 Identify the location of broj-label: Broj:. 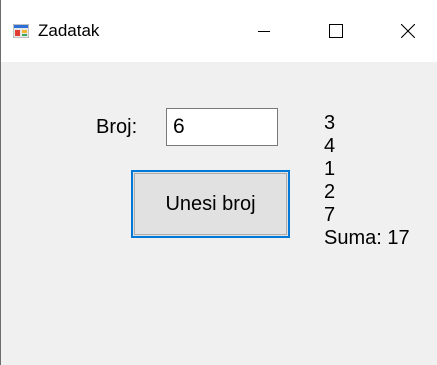
(117, 127).